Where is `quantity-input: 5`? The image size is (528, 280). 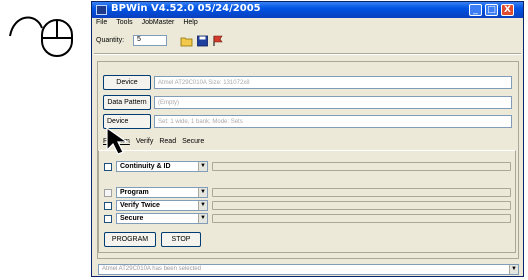
quantity-input: 5 is located at coordinates (150, 40).